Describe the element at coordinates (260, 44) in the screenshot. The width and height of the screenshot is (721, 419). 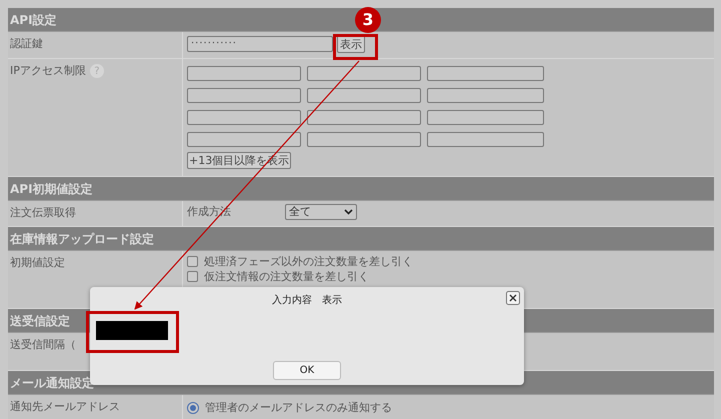
I see `password-field: ···········` at that location.